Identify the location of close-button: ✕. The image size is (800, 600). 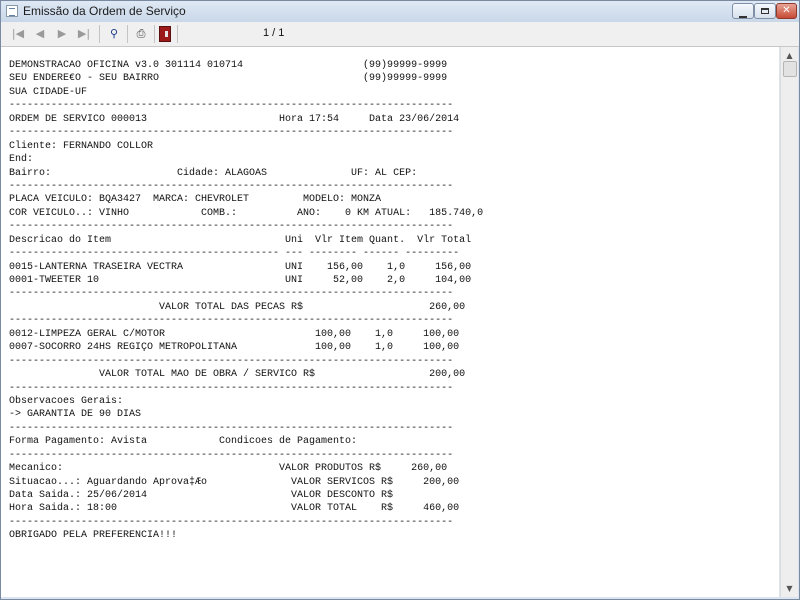
(786, 11).